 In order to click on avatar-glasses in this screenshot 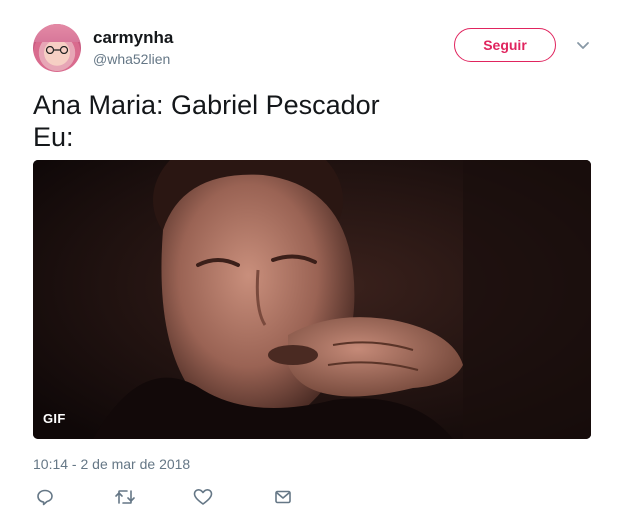, I will do `click(57, 50)`.